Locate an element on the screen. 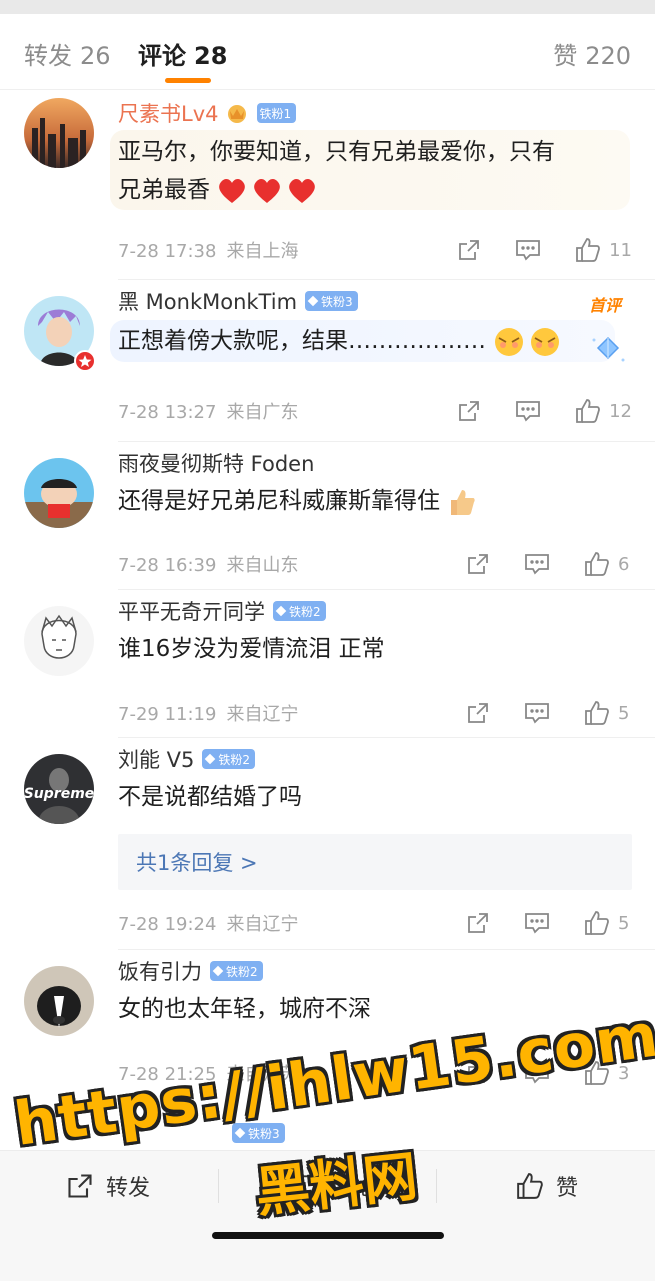 The height and width of the screenshot is (1281, 655). comment-text-line: 亚马尔，你要知道，只有兄弟最爱你，只有 is located at coordinates (336, 152).